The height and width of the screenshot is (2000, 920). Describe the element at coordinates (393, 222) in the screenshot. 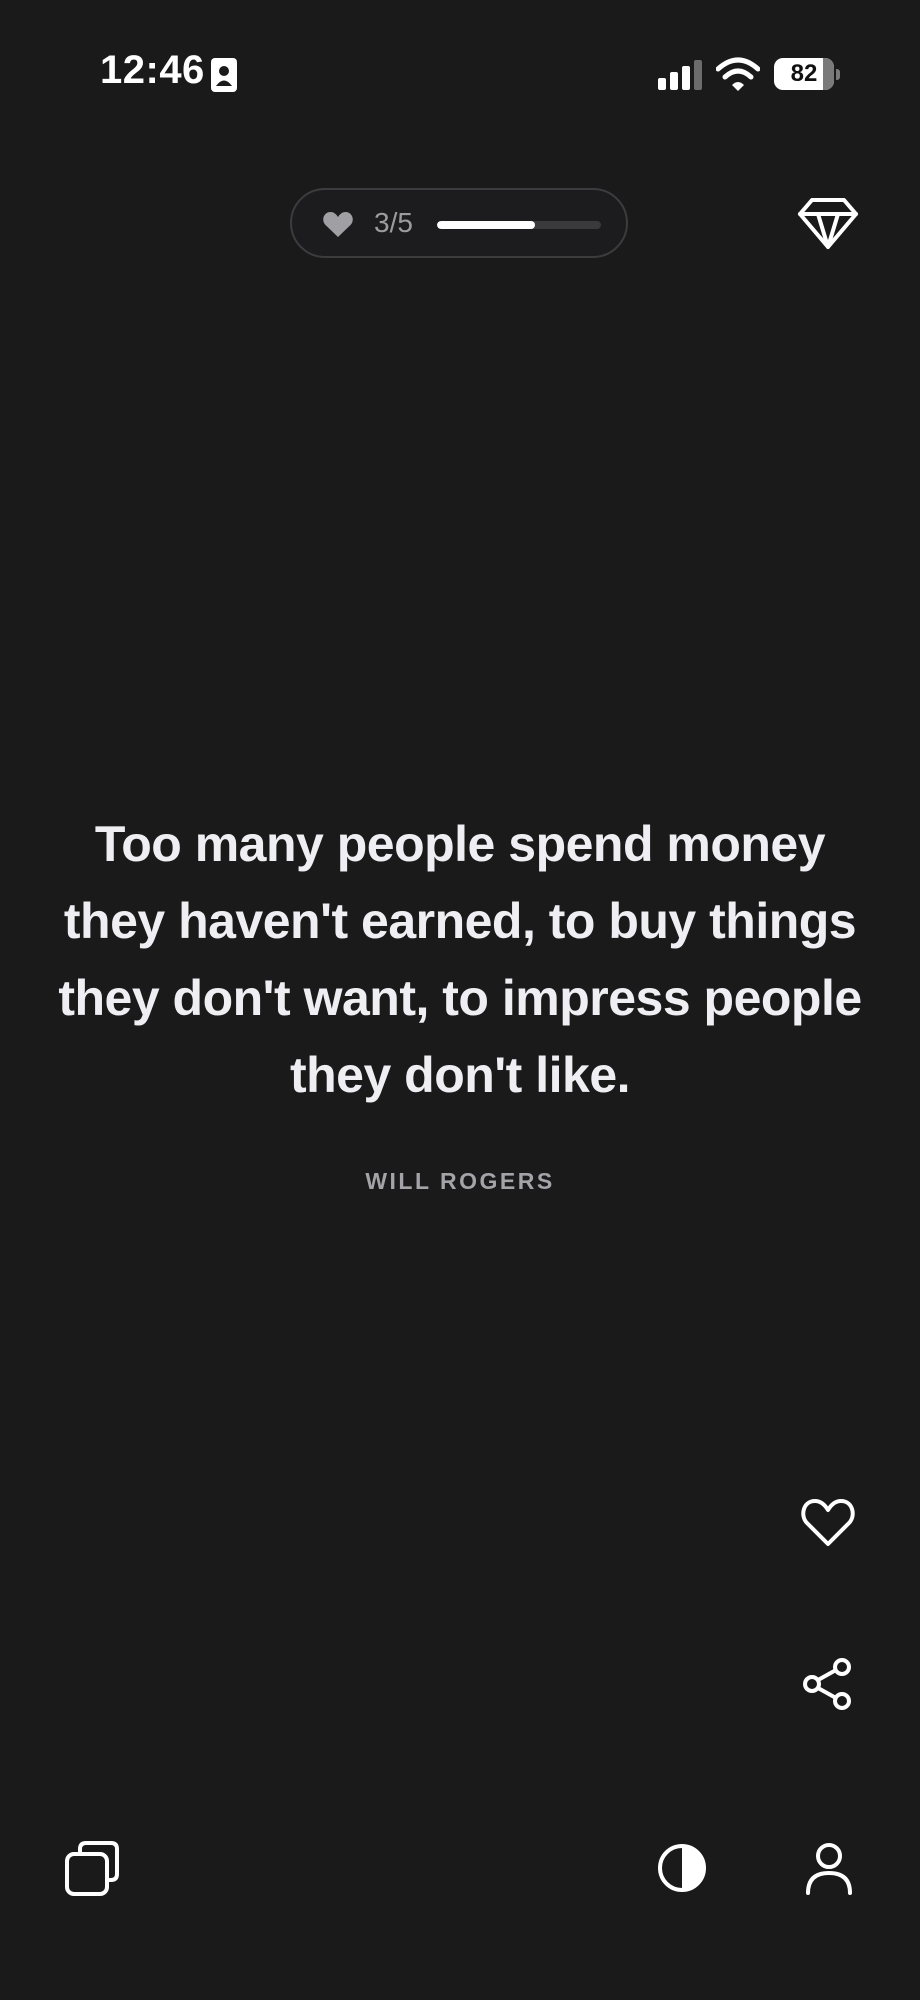

I see `streak-count: 3/5` at that location.